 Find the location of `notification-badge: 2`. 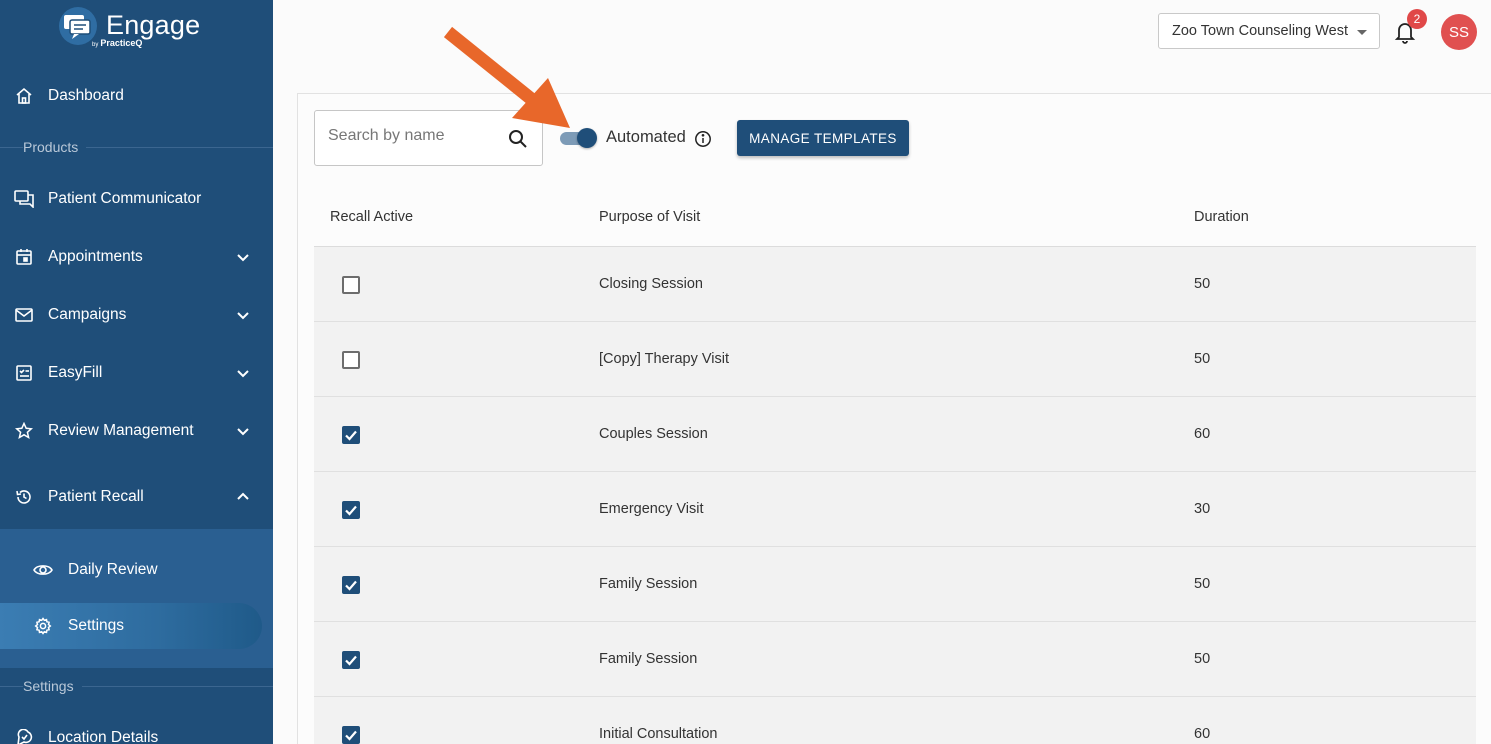

notification-badge: 2 is located at coordinates (1417, 19).